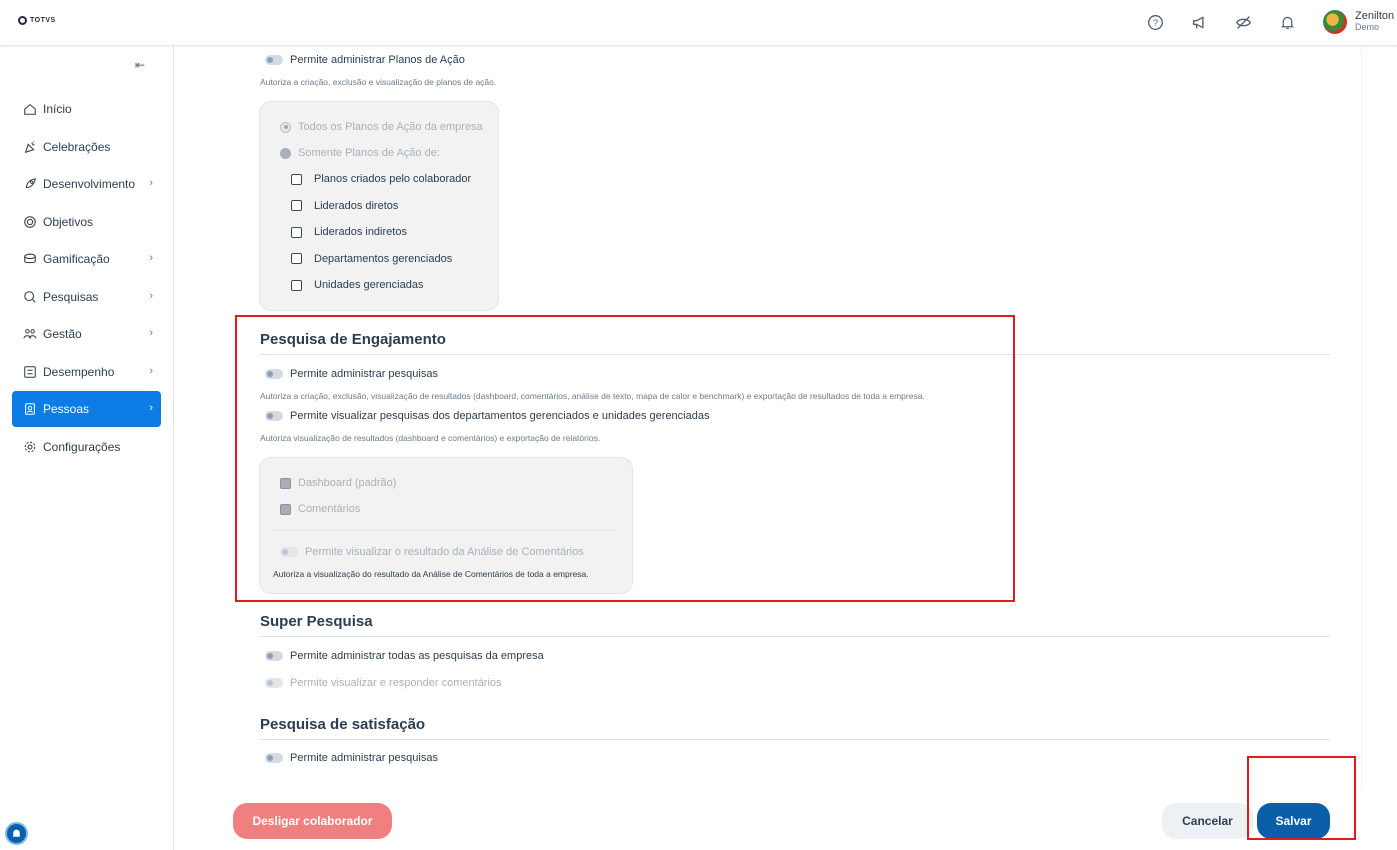 The height and width of the screenshot is (850, 1397). What do you see at coordinates (1243, 22) in the screenshot?
I see `hidden-eye-icon` at bounding box center [1243, 22].